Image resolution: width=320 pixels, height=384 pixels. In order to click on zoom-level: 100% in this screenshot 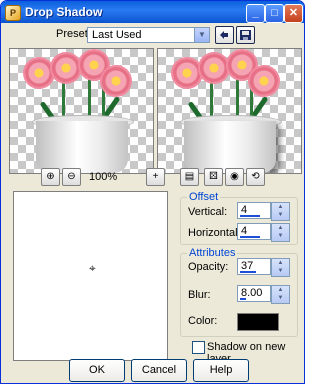, I will do `click(103, 177)`.